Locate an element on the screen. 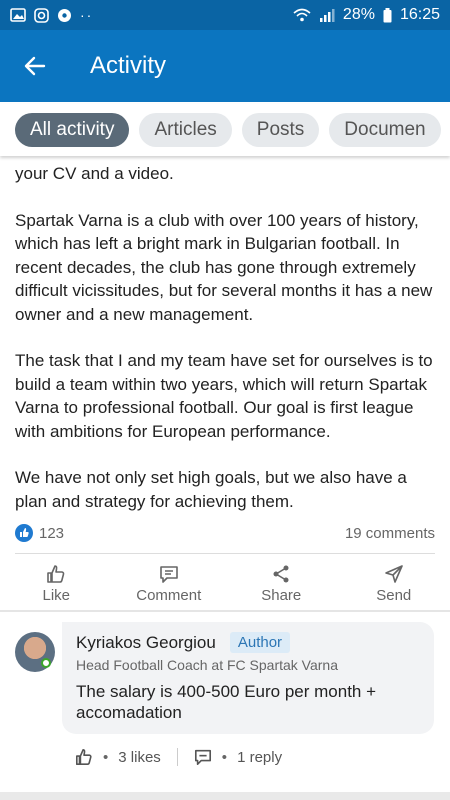 This screenshot has width=450, height=800. online-status-icon is located at coordinates (46, 663).